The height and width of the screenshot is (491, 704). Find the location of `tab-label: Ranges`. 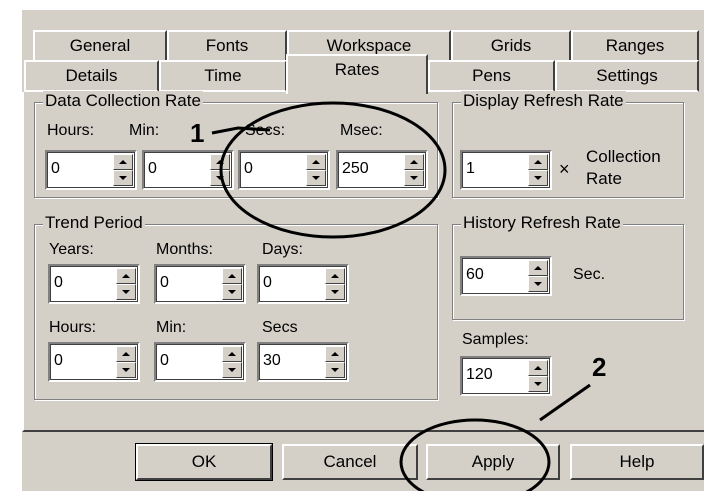

tab-label: Ranges is located at coordinates (635, 45).